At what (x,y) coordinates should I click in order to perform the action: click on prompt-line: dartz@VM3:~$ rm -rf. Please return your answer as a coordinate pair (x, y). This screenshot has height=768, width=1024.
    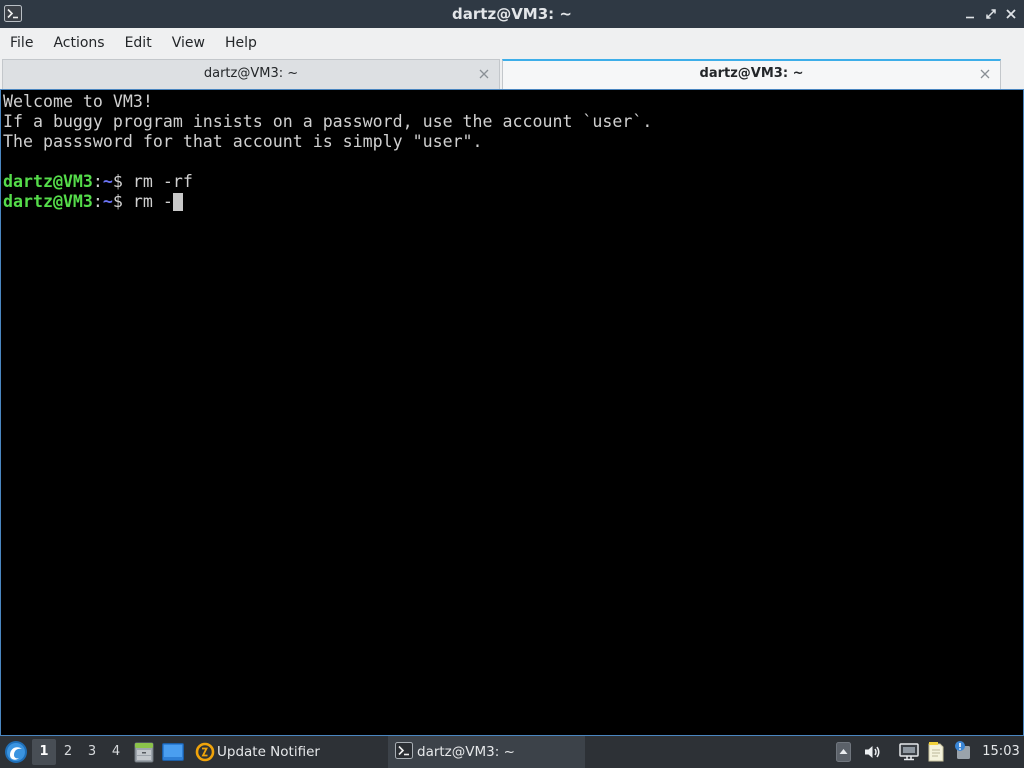
    Looking at the image, I should click on (513, 182).